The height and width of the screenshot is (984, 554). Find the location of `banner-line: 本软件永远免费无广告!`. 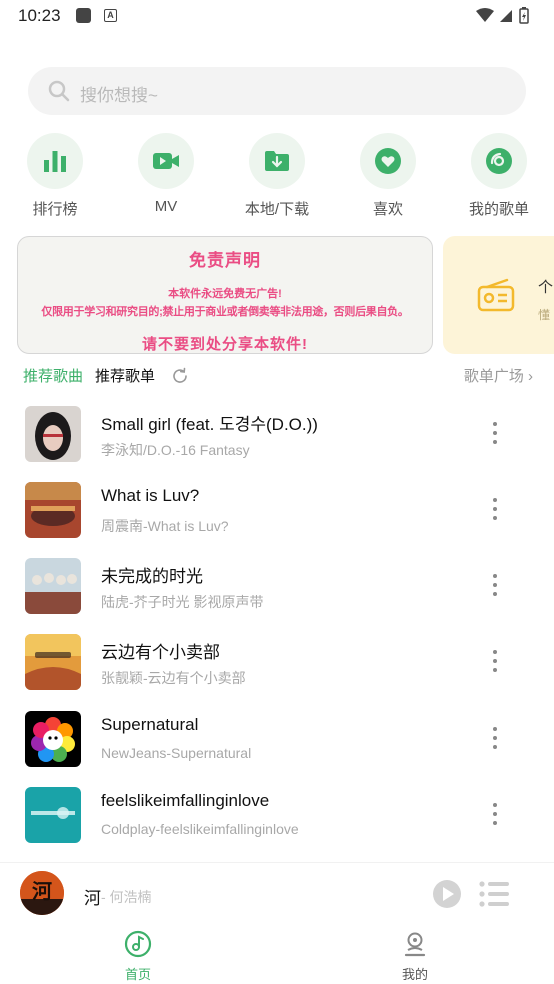

banner-line: 本软件永远免费无广告! is located at coordinates (225, 294).